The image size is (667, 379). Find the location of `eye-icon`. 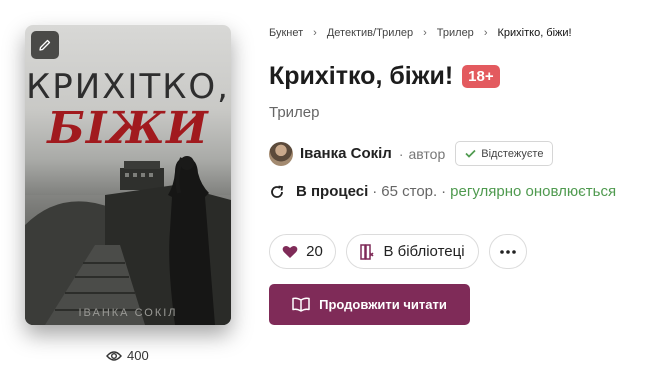

eye-icon is located at coordinates (114, 355).